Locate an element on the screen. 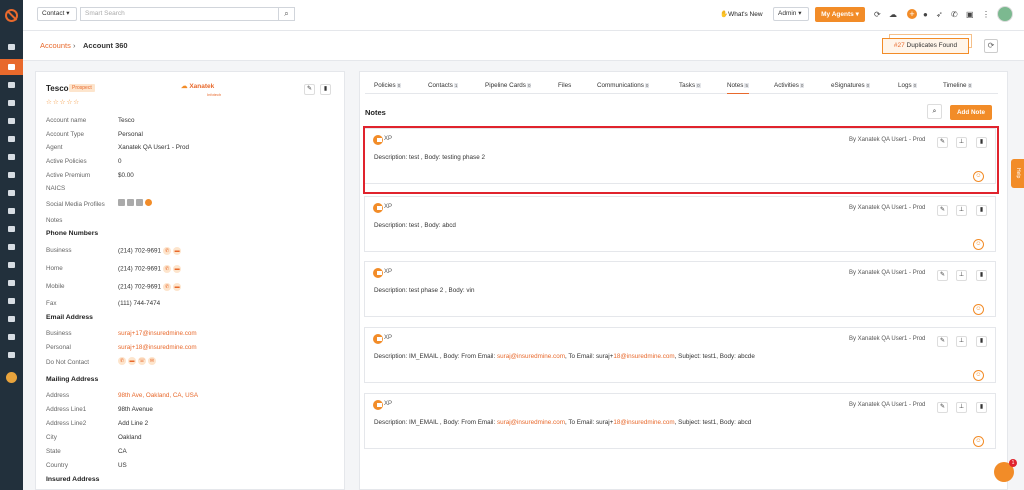 The image size is (1024, 490). megaphone-icon is located at coordinates (11, 175).